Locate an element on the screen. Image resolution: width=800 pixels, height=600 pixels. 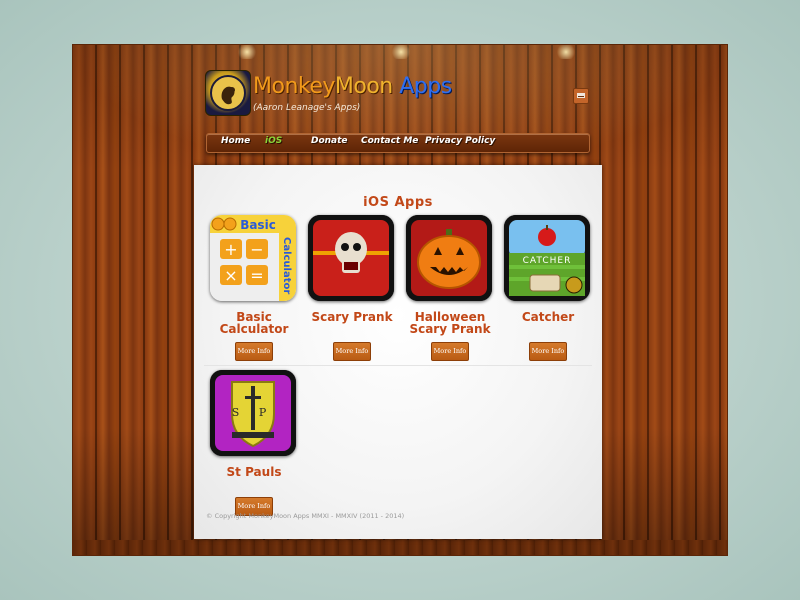
catcher-app-icon: CATCHER is located at coordinates (547, 258).